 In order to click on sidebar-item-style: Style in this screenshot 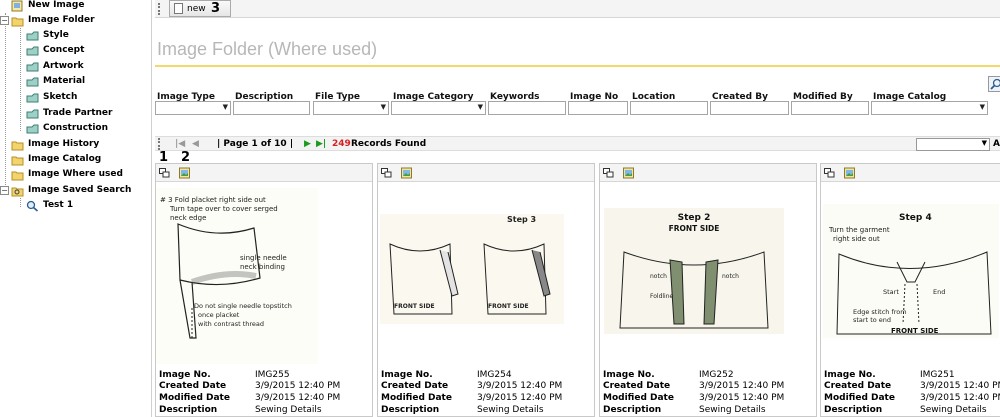, I will do `click(47, 35)`.